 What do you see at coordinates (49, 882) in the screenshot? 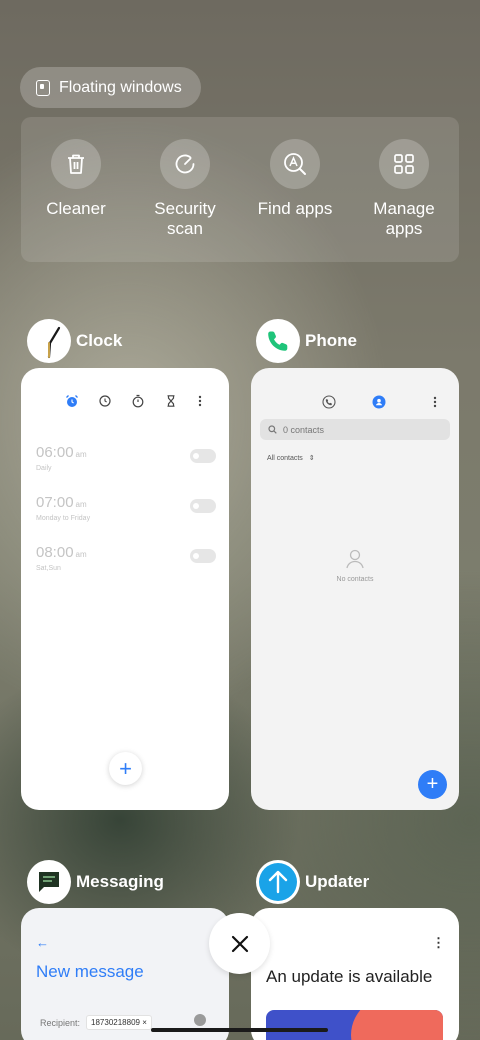
I see `messaging-app-icon` at bounding box center [49, 882].